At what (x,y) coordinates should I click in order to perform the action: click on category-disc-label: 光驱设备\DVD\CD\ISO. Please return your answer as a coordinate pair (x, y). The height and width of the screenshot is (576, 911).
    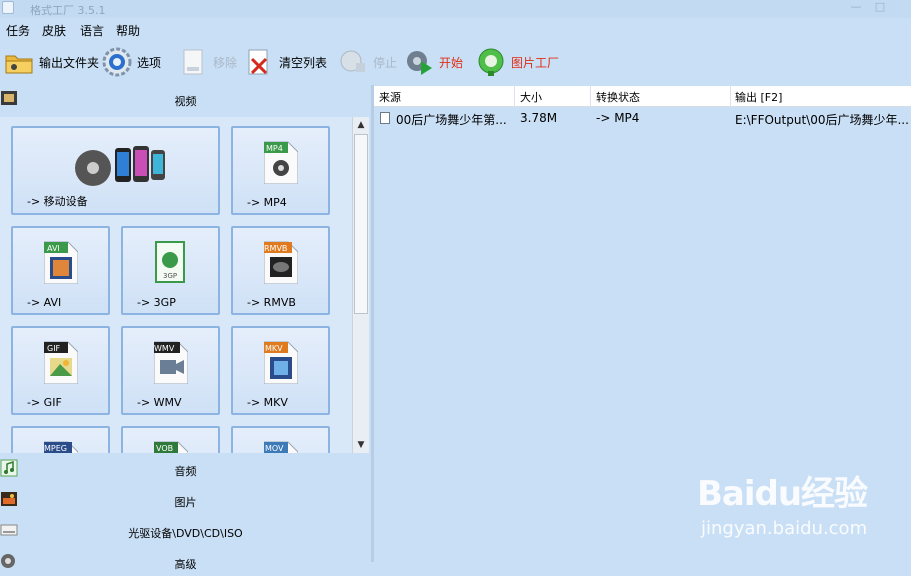
    Looking at the image, I should click on (185, 533).